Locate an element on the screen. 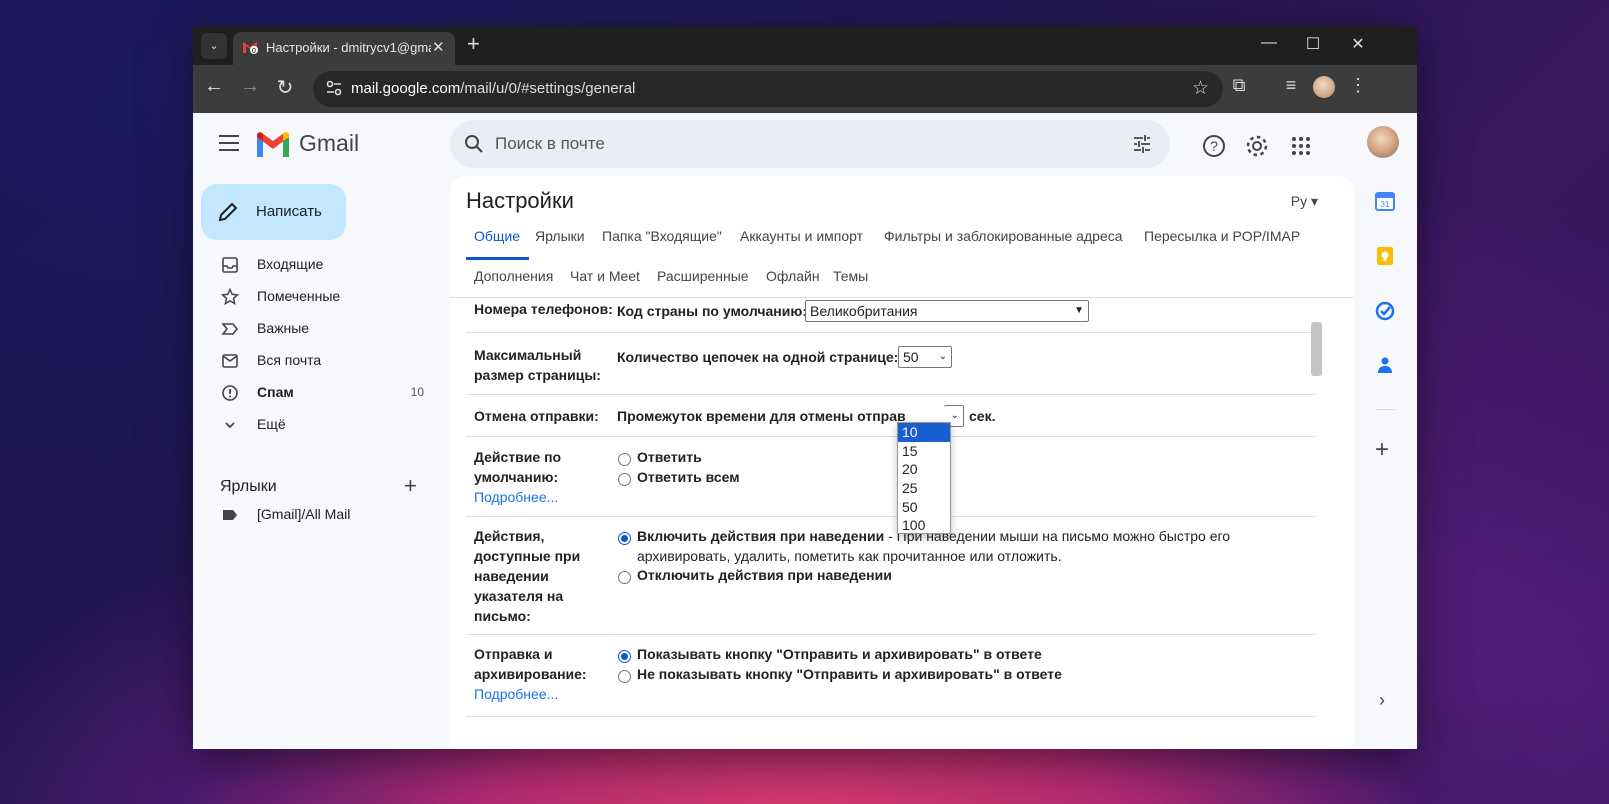 Image resolution: width=1609 pixels, height=804 pixels. label-item-text: [Gmail]/All Mail is located at coordinates (304, 514).